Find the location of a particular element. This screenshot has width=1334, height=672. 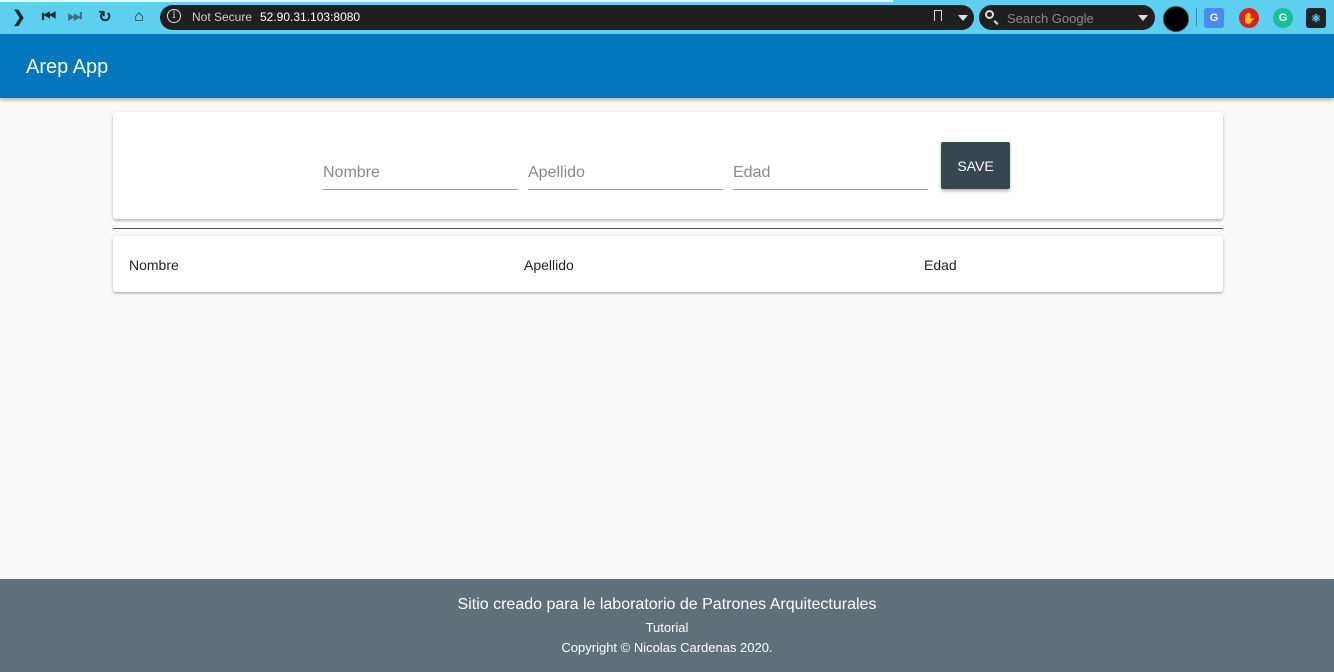

toolbar-separator is located at coordinates (1196, 17).